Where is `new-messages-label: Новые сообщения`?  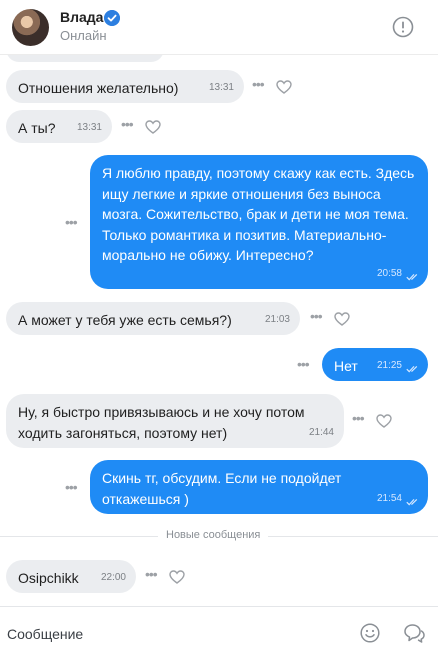
new-messages-label: Новые сообщения is located at coordinates (213, 535).